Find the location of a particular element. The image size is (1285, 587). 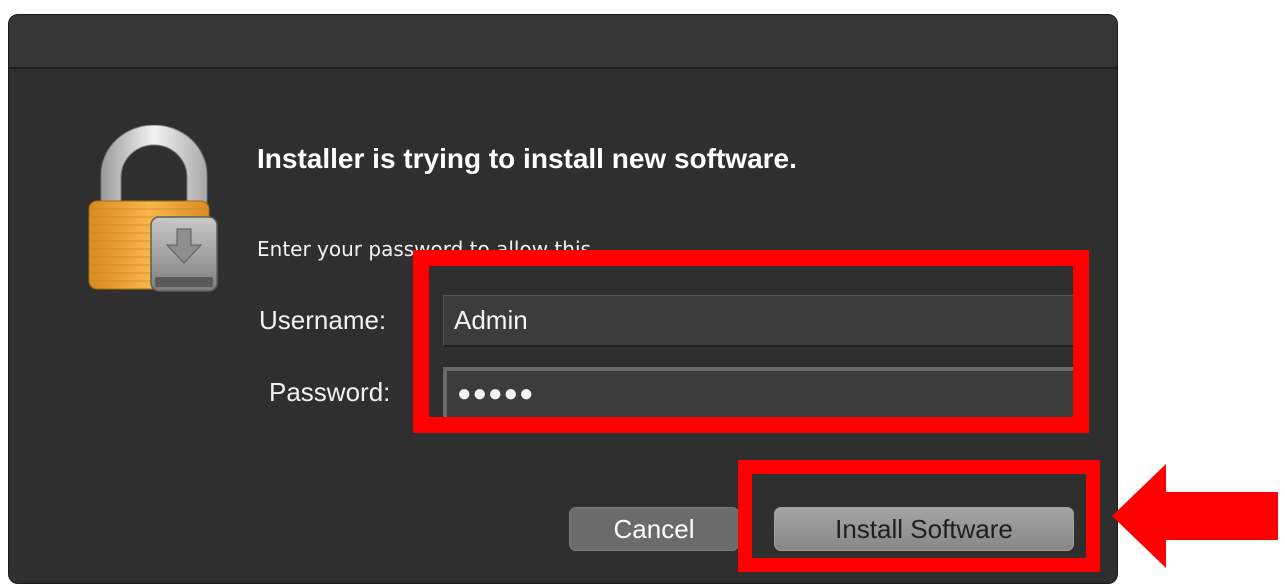

install-software-button: Install Software is located at coordinates (924, 529).